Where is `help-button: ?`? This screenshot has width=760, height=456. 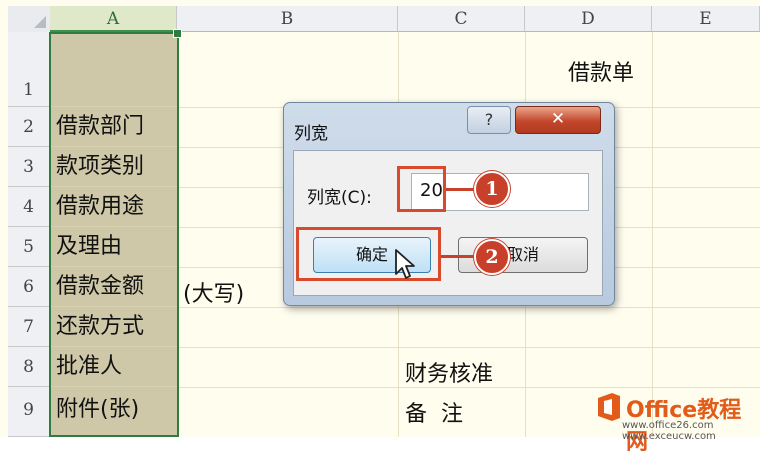
help-button: ? is located at coordinates (489, 120).